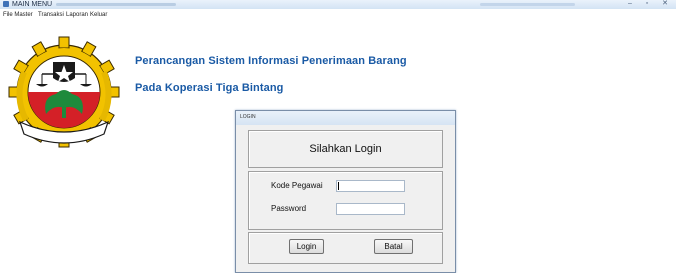  Describe the element at coordinates (209, 88) in the screenshot. I see `app-heading-line2: Pada Koperasi Tiga Bintang` at that location.